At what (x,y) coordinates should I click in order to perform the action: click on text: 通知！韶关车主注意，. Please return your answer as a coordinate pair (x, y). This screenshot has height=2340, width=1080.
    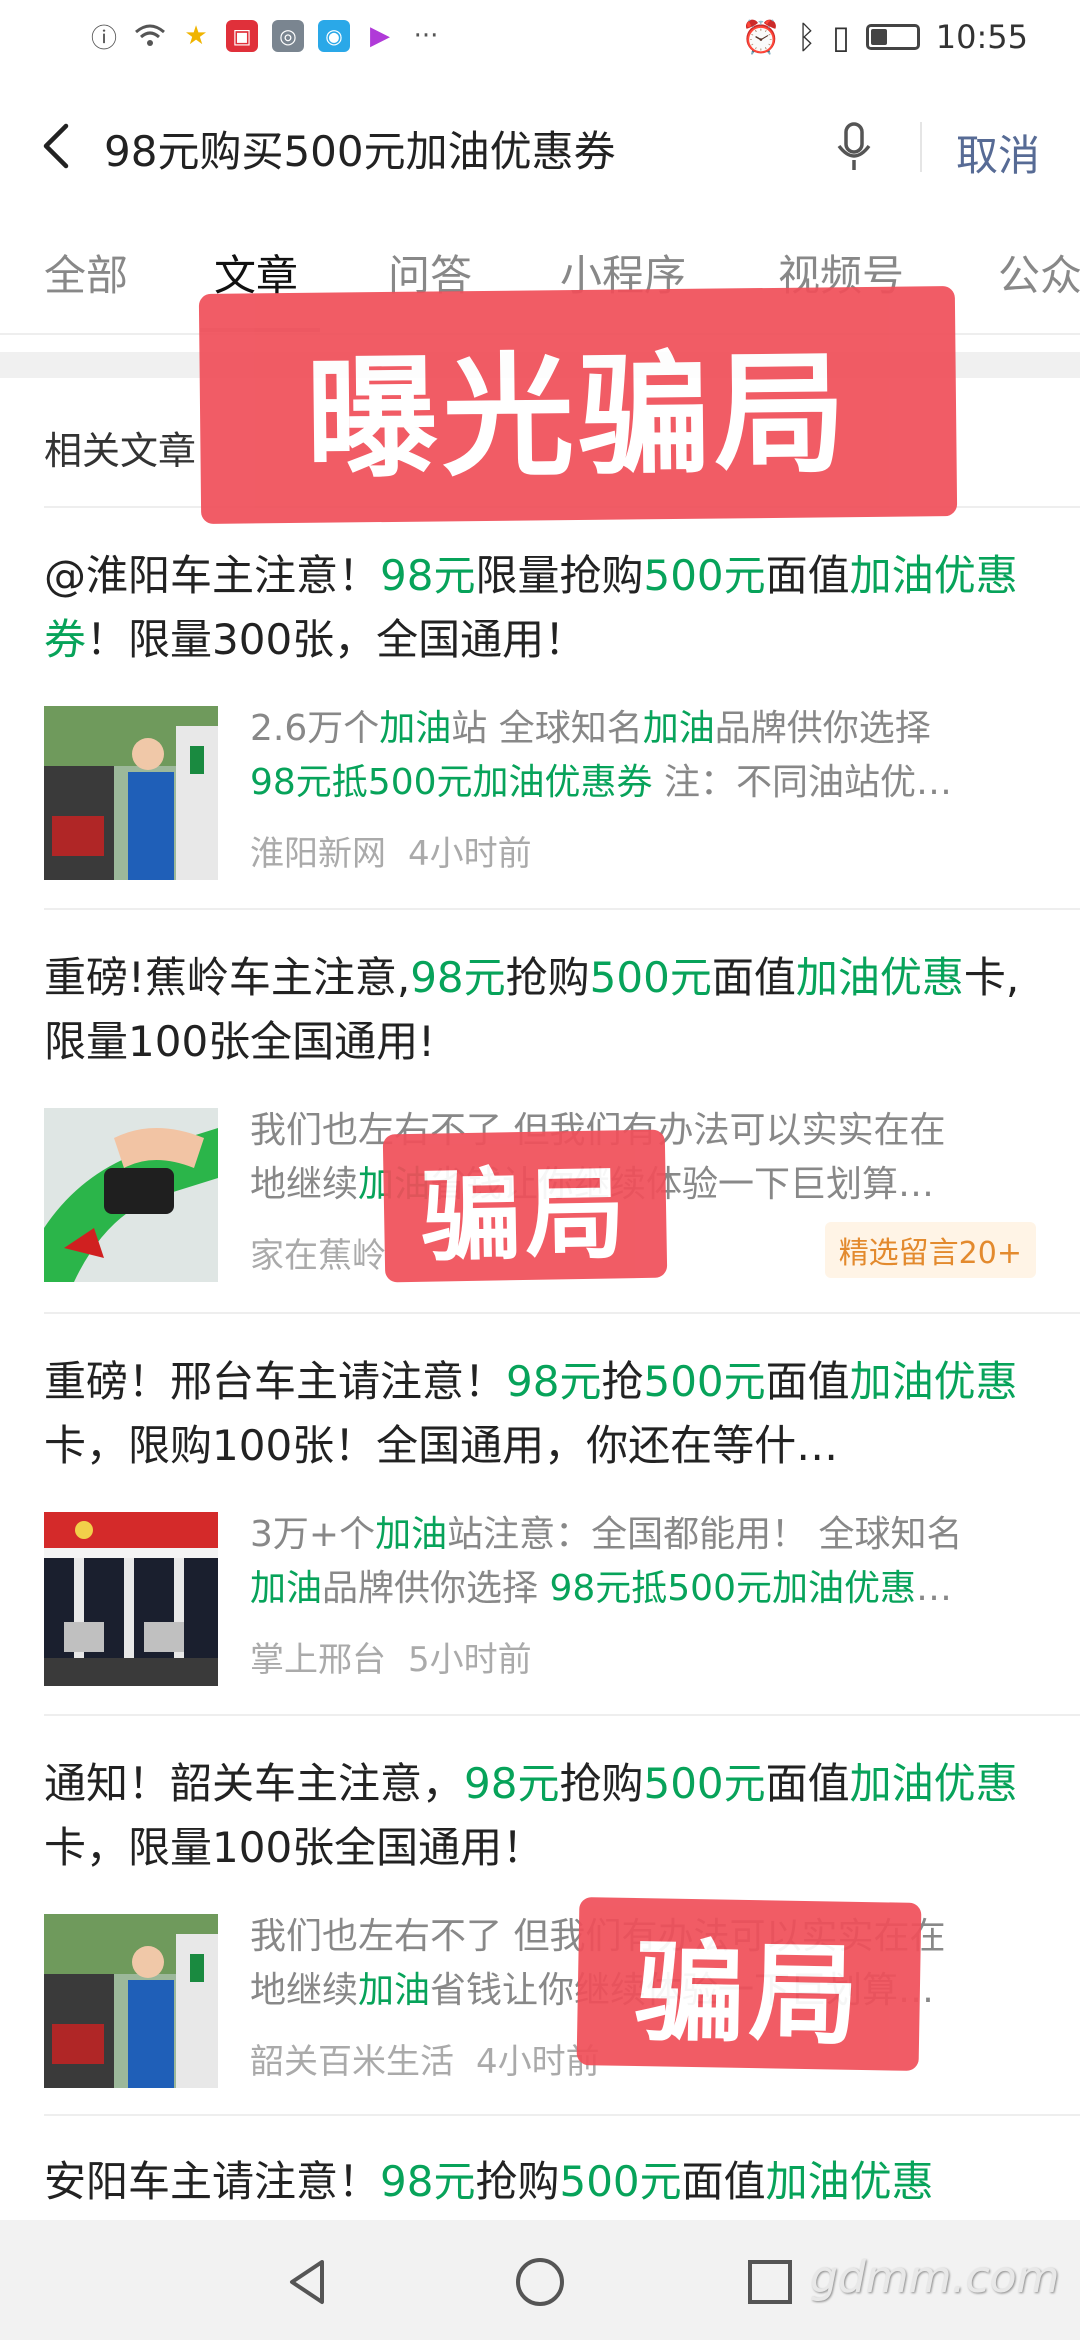
    Looking at the image, I should click on (254, 1783).